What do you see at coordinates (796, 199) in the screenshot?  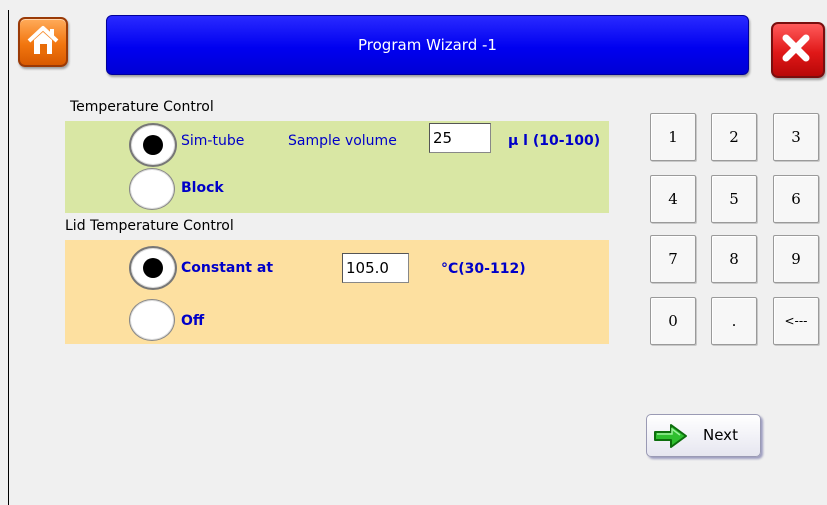 I see `keypad-key-6: 6` at bounding box center [796, 199].